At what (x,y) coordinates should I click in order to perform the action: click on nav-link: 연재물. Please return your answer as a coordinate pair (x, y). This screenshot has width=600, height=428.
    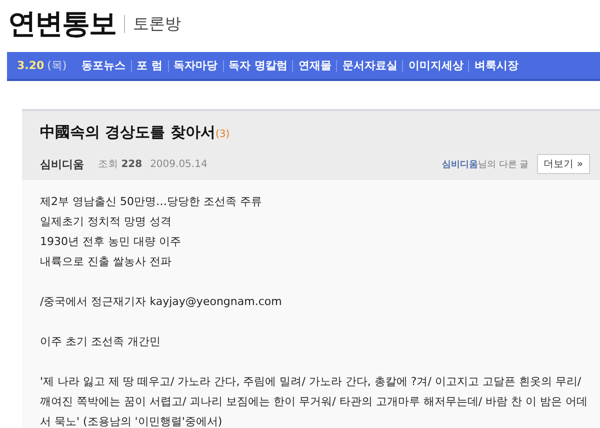
    Looking at the image, I should click on (314, 65).